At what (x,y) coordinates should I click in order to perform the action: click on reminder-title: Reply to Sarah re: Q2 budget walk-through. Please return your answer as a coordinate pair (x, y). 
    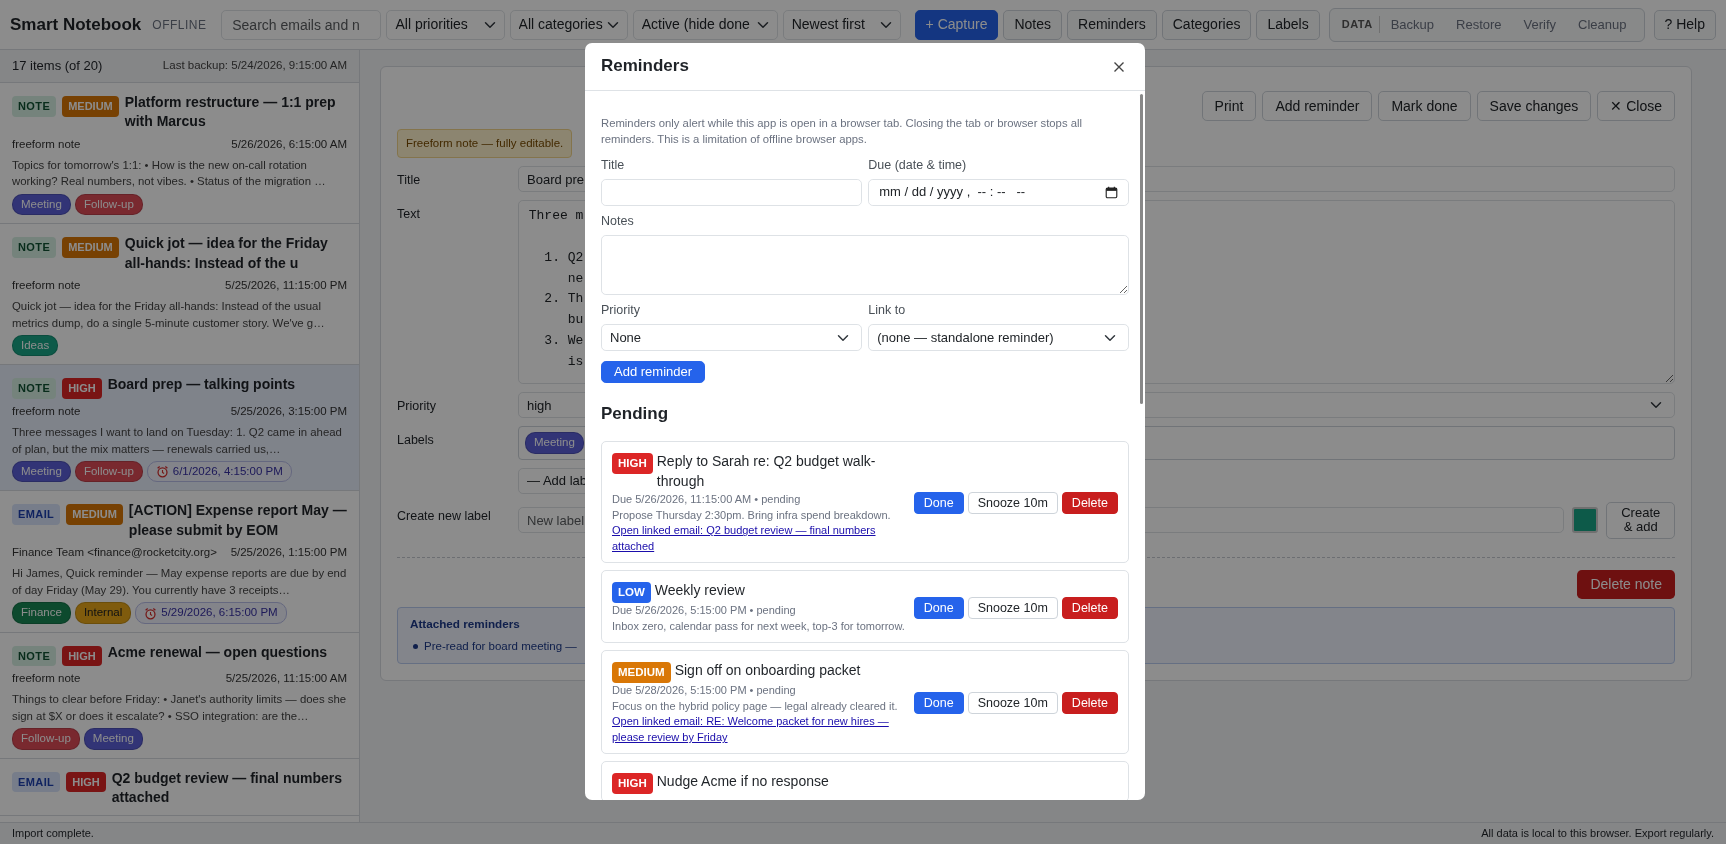
    Looking at the image, I should click on (766, 472).